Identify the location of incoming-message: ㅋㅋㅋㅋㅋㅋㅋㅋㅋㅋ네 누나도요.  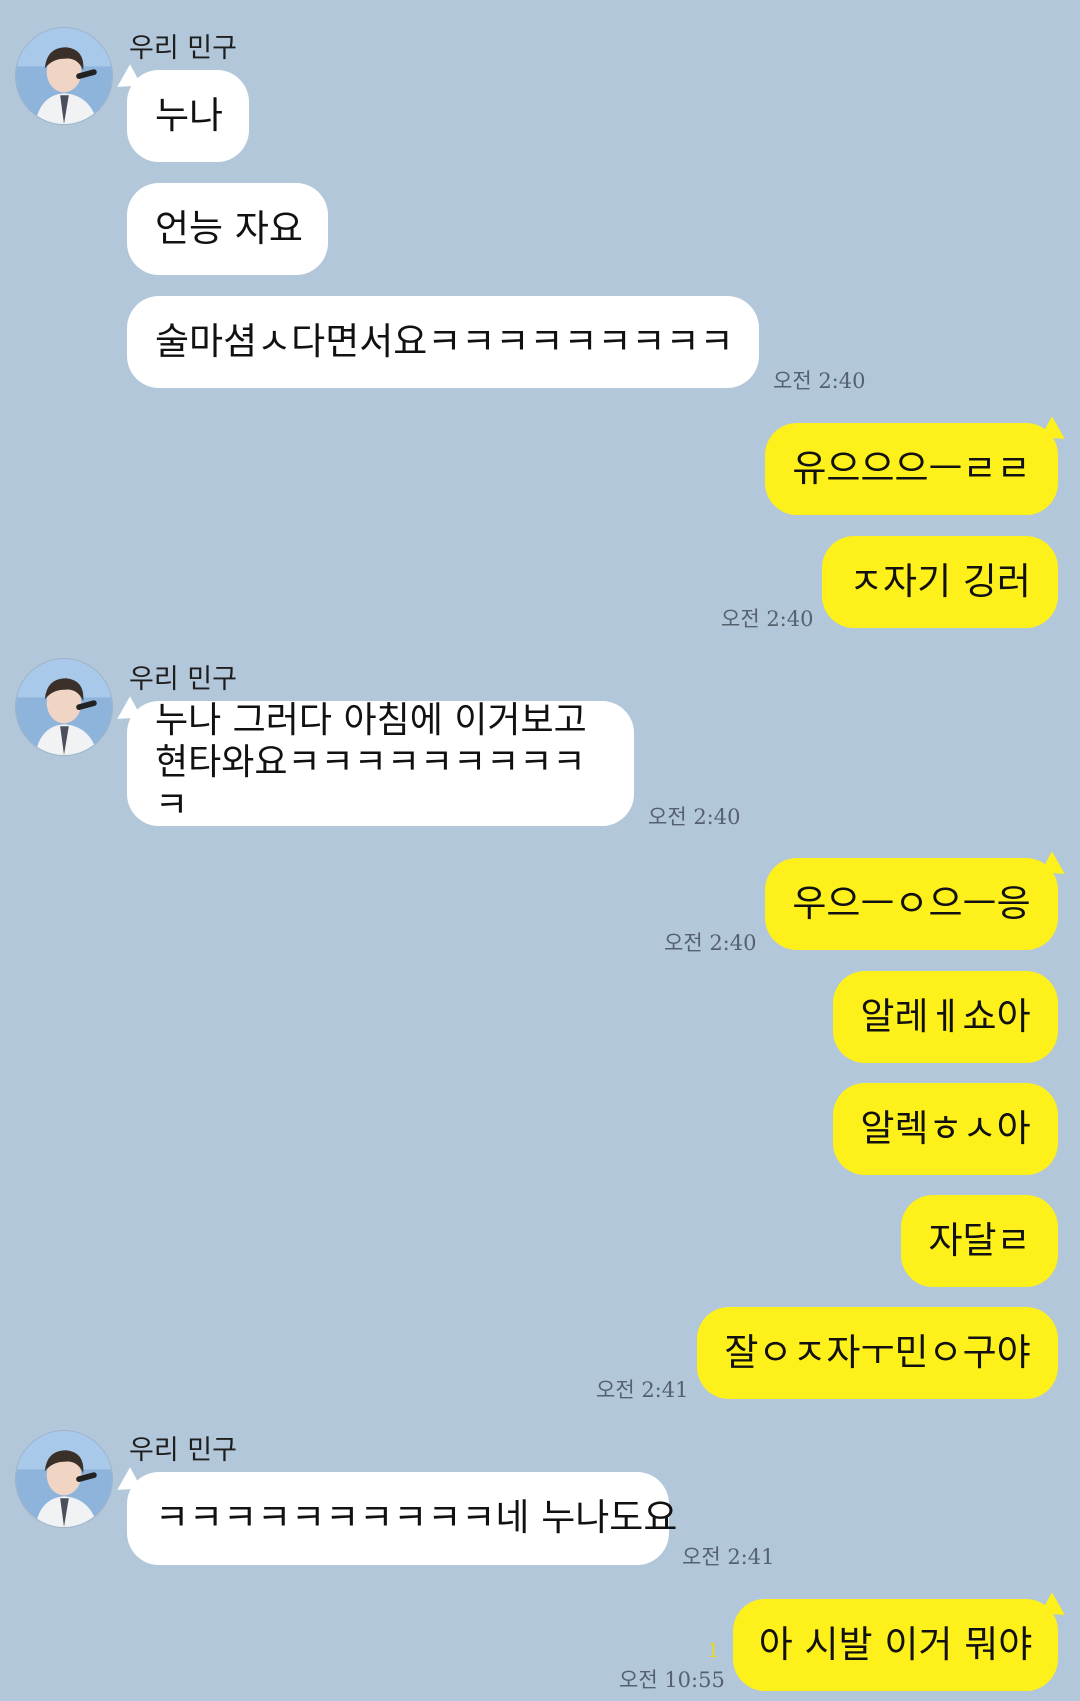
(402, 1518).